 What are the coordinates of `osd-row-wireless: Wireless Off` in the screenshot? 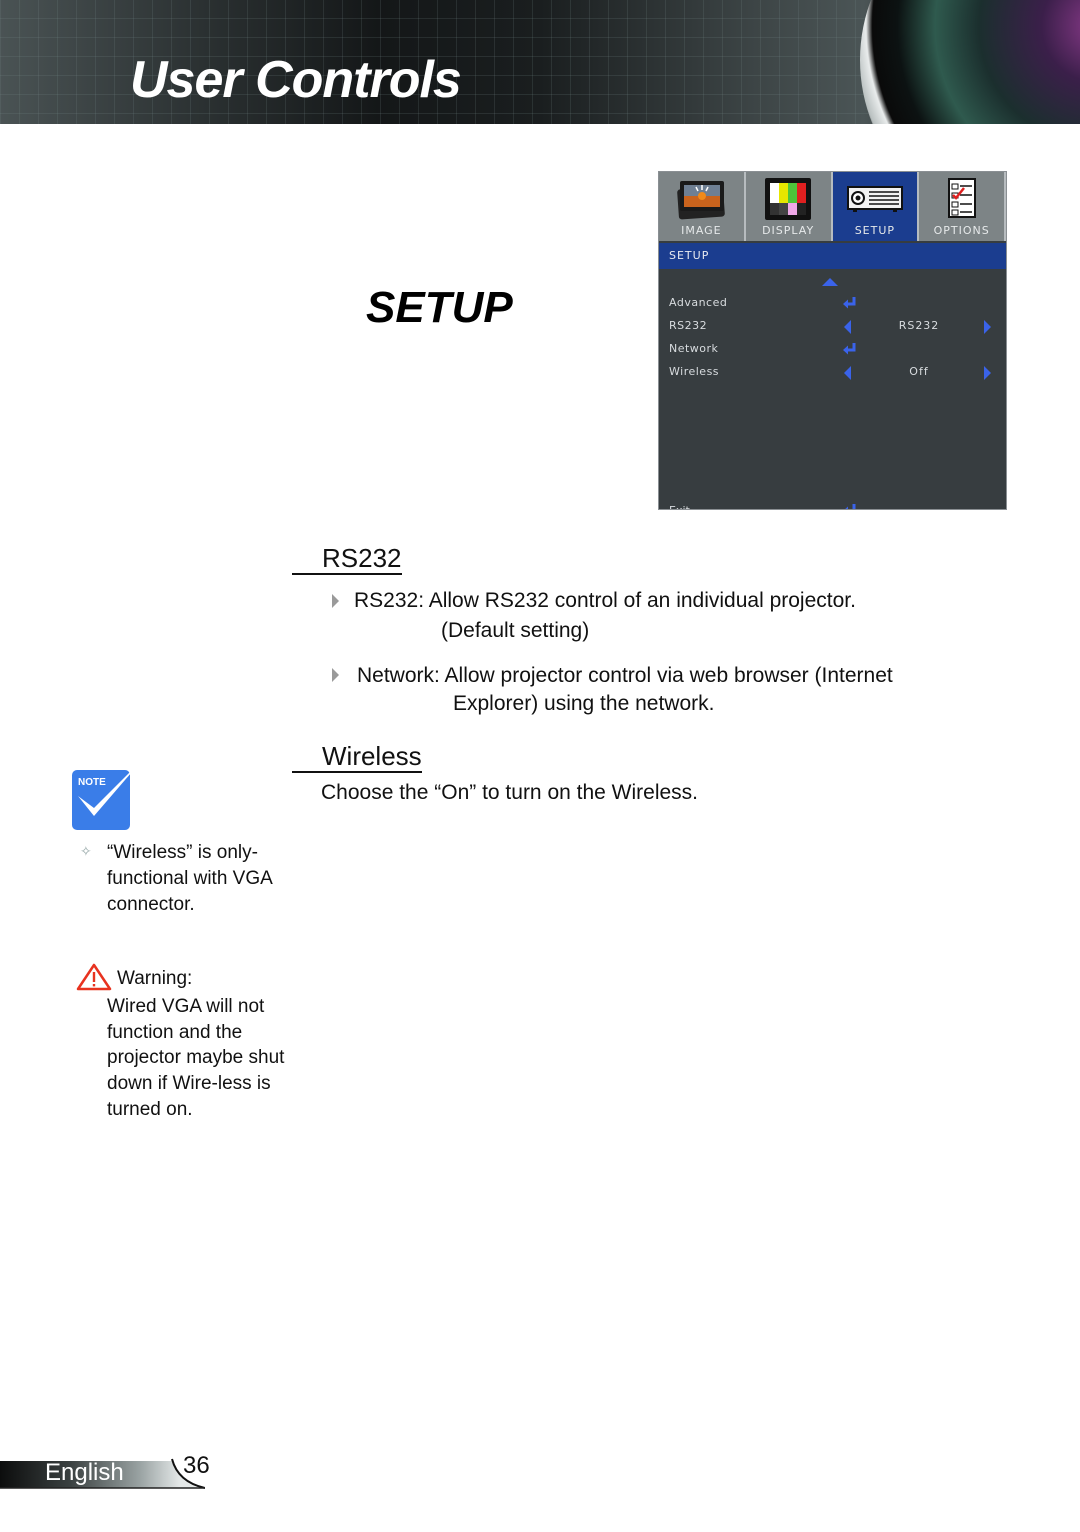 It's located at (832, 373).